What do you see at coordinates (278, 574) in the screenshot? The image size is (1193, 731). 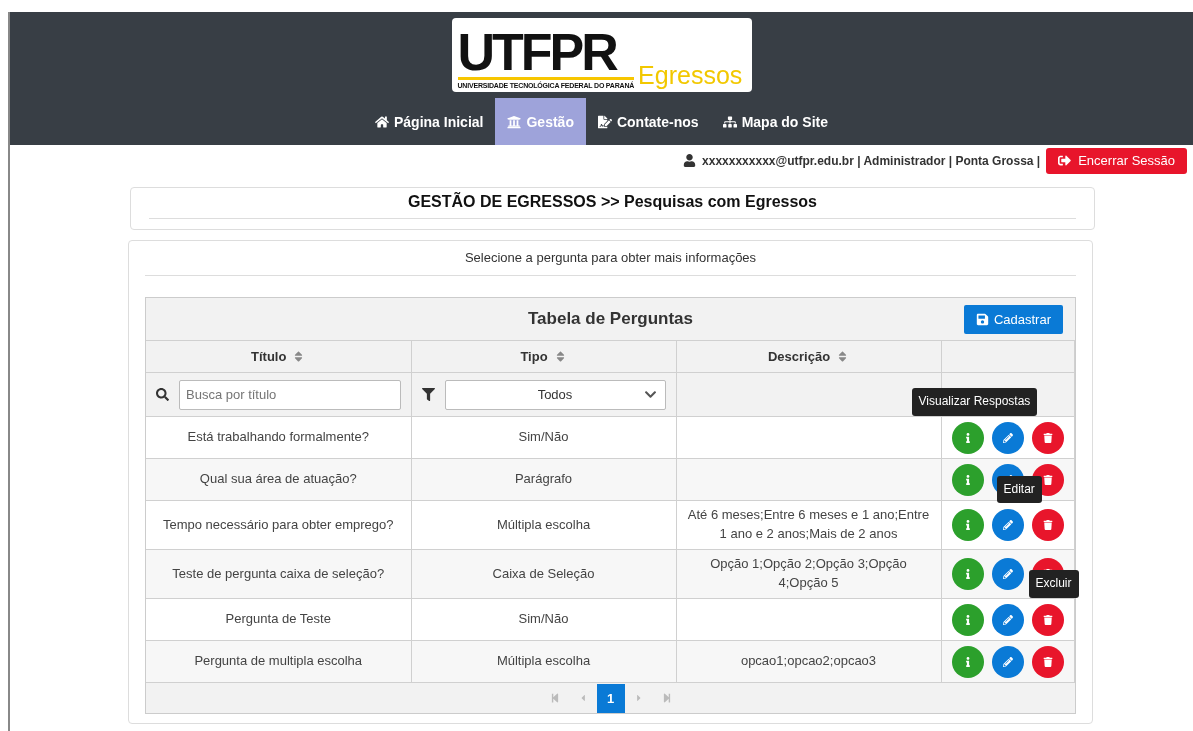 I see `title-cell: Teste de pergunta caixa de seleção?` at bounding box center [278, 574].